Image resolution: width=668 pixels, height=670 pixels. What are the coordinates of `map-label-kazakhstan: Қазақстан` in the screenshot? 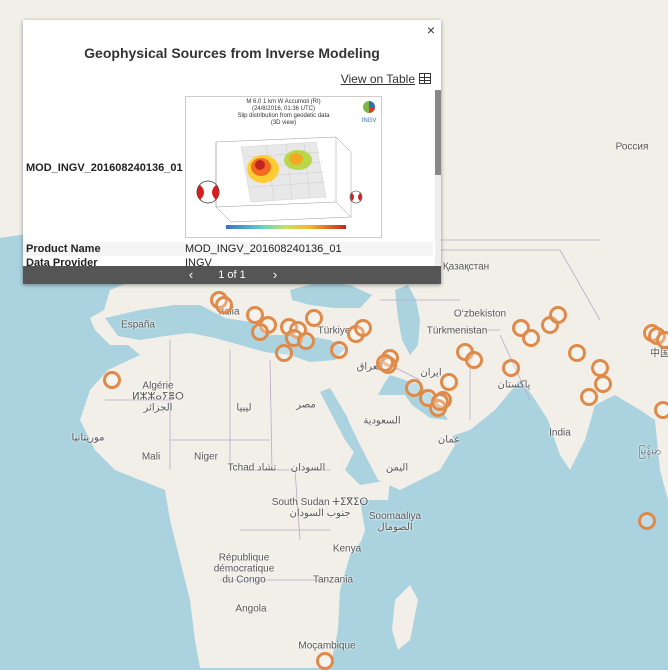 It's located at (466, 267).